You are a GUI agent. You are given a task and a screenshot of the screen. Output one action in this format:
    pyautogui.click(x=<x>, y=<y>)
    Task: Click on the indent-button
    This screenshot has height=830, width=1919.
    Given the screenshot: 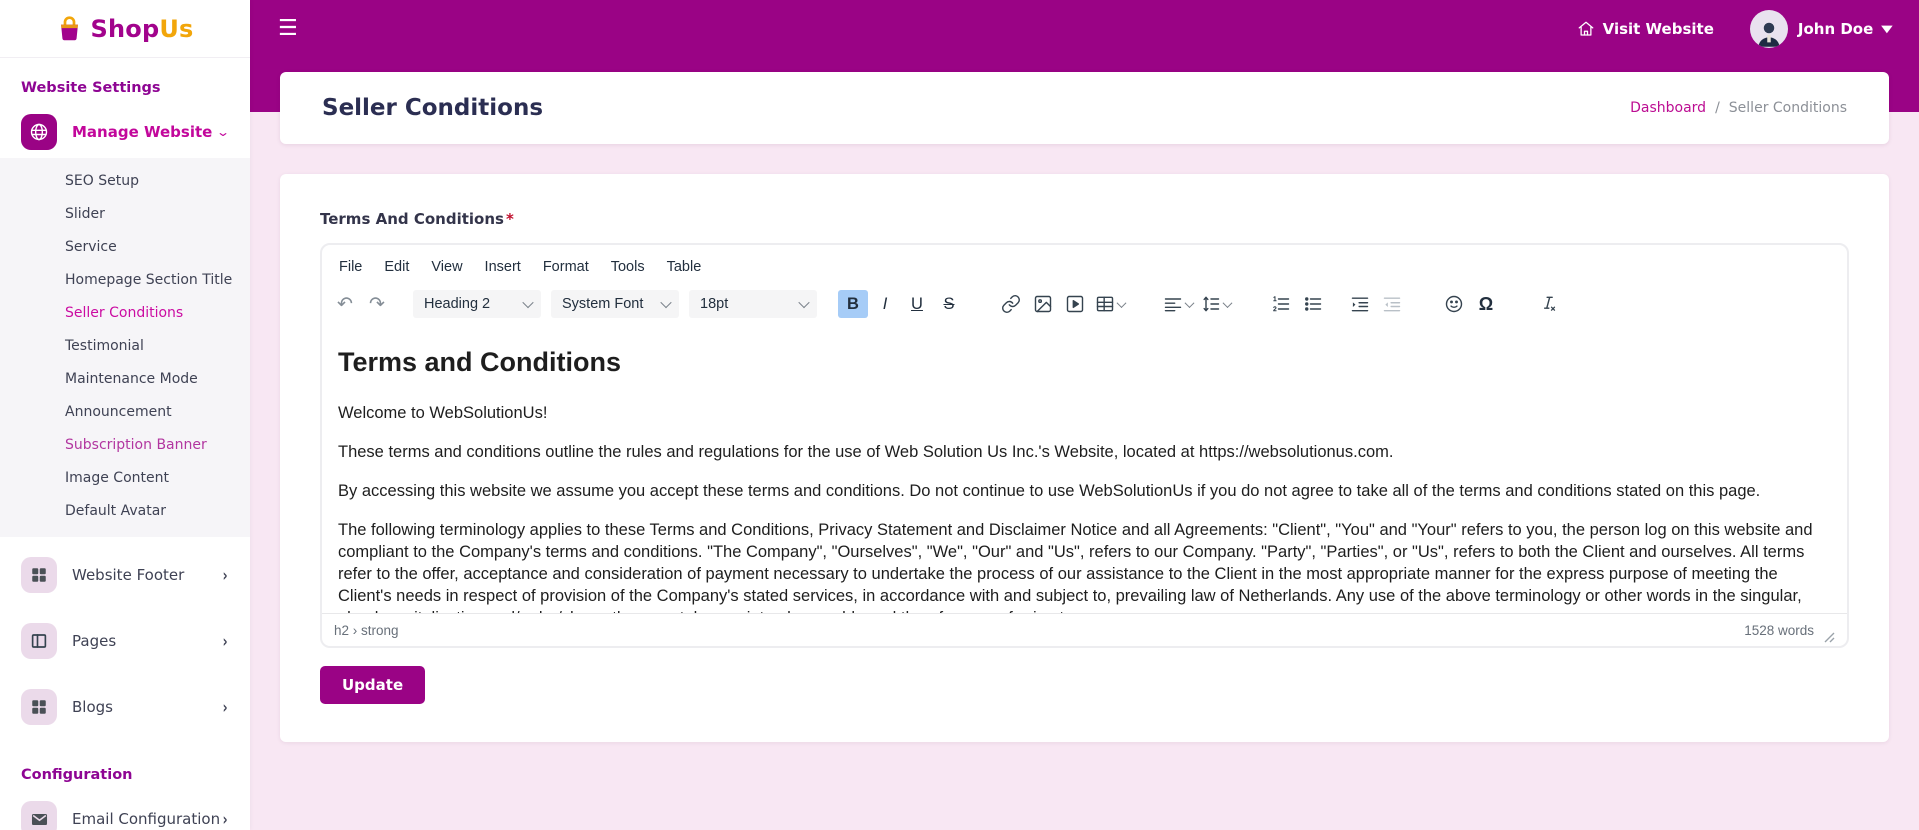 What is the action you would take?
    pyautogui.click(x=1360, y=304)
    